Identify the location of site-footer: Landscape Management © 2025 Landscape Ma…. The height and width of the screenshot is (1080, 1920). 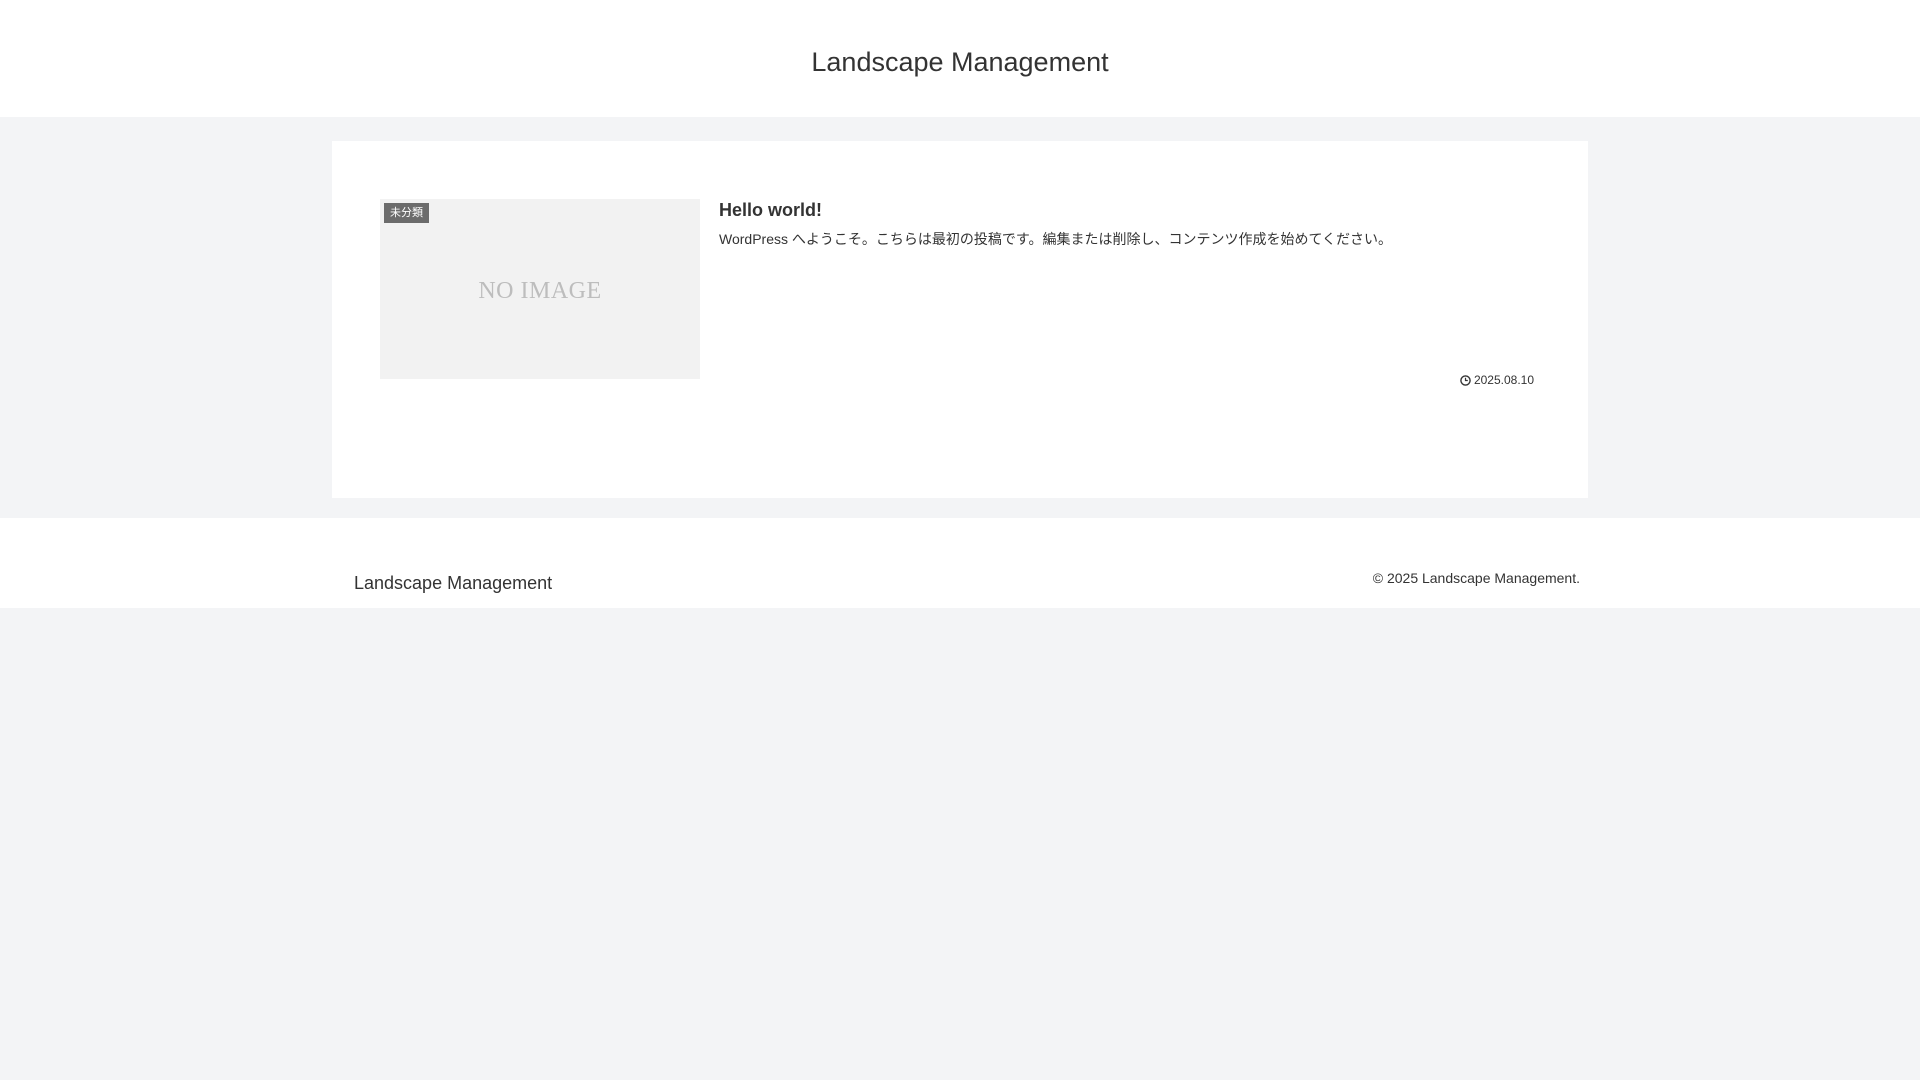
(960, 563).